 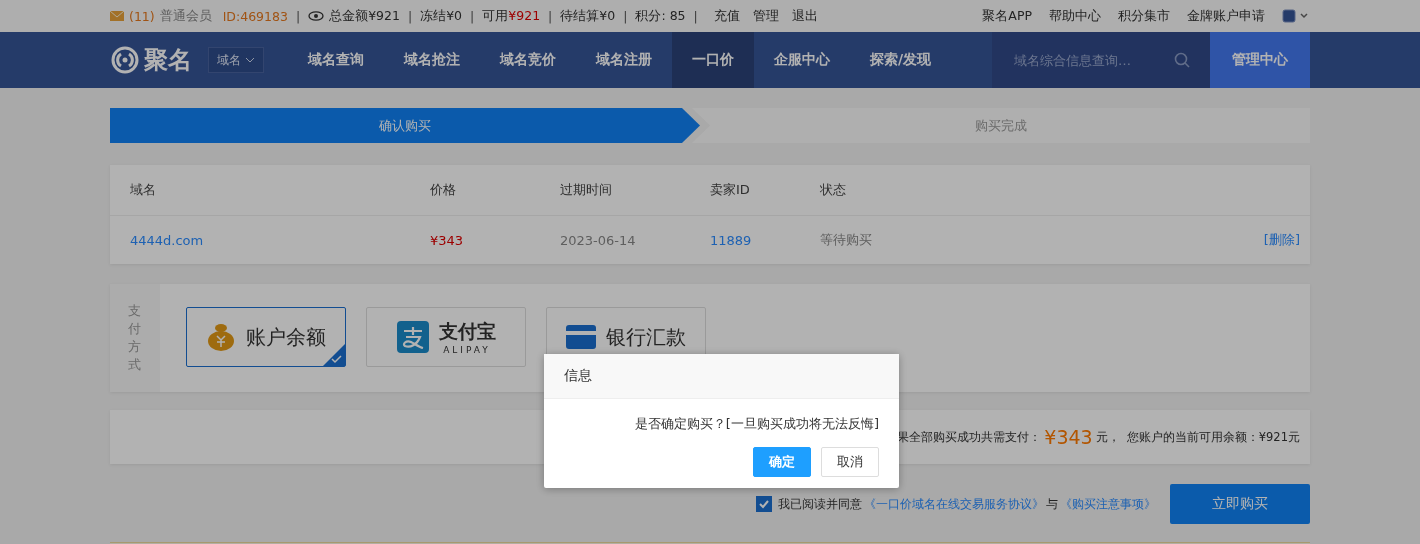 What do you see at coordinates (286, 337) in the screenshot?
I see `payment-name: 账户余额` at bounding box center [286, 337].